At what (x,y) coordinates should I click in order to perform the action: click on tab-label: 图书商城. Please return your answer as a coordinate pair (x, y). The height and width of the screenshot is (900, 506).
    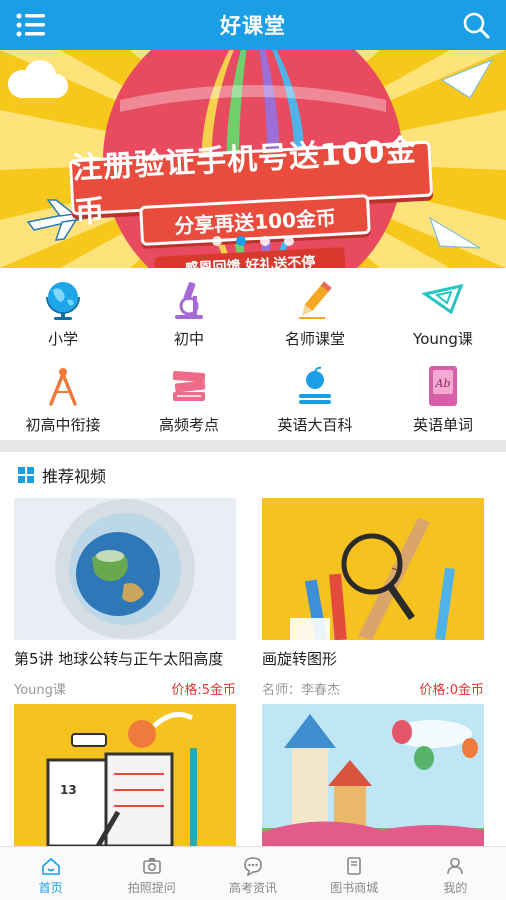
    Looking at the image, I should click on (354, 888).